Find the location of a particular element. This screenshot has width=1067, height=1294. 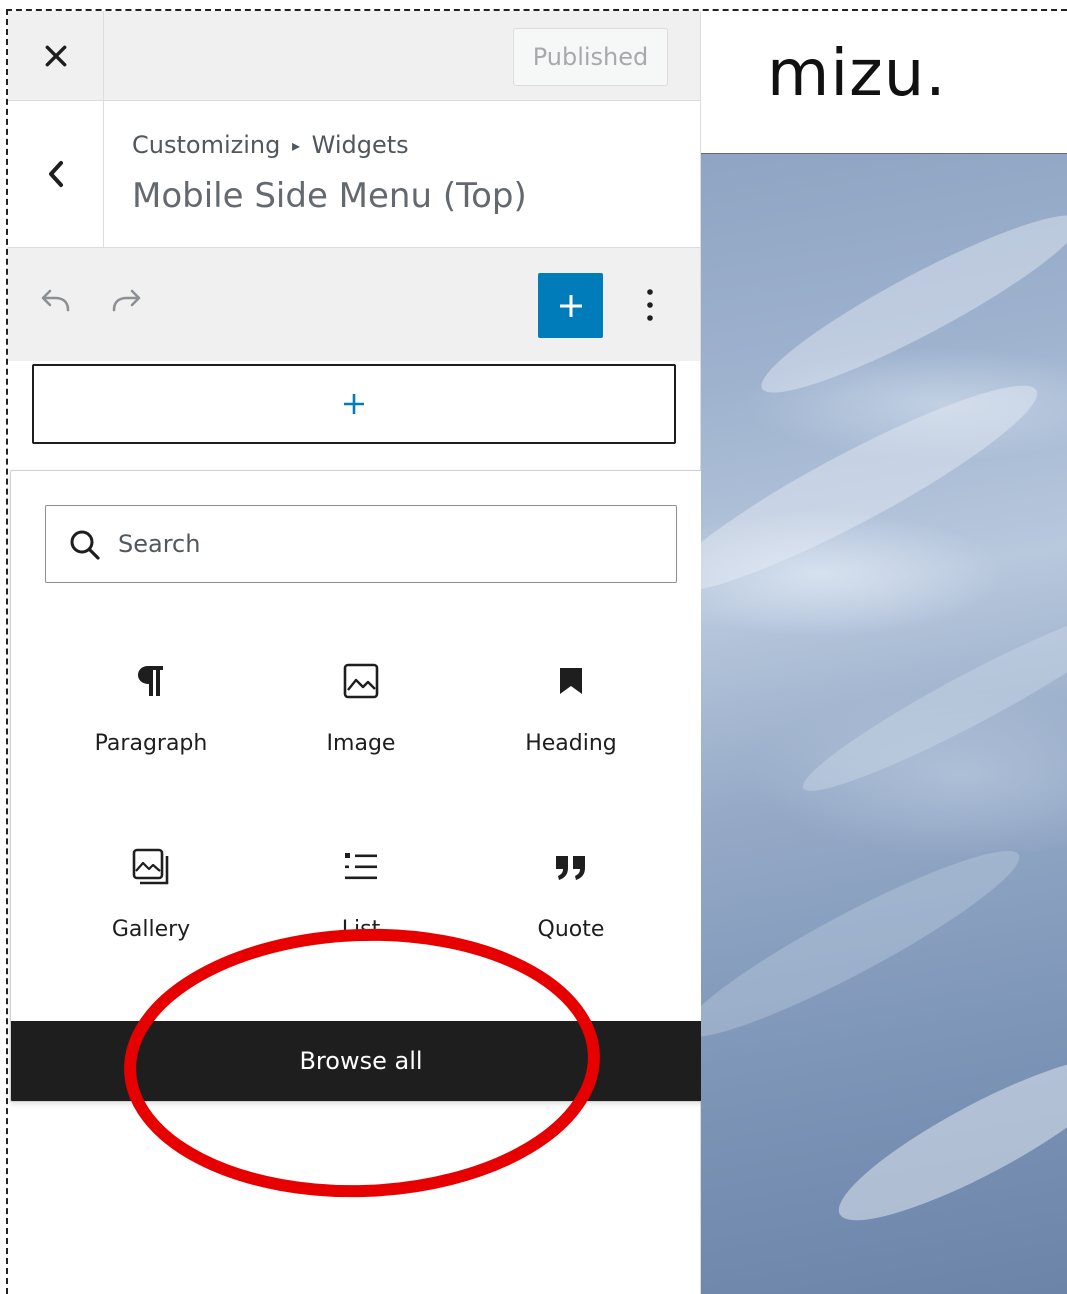

options-button is located at coordinates (650, 305).